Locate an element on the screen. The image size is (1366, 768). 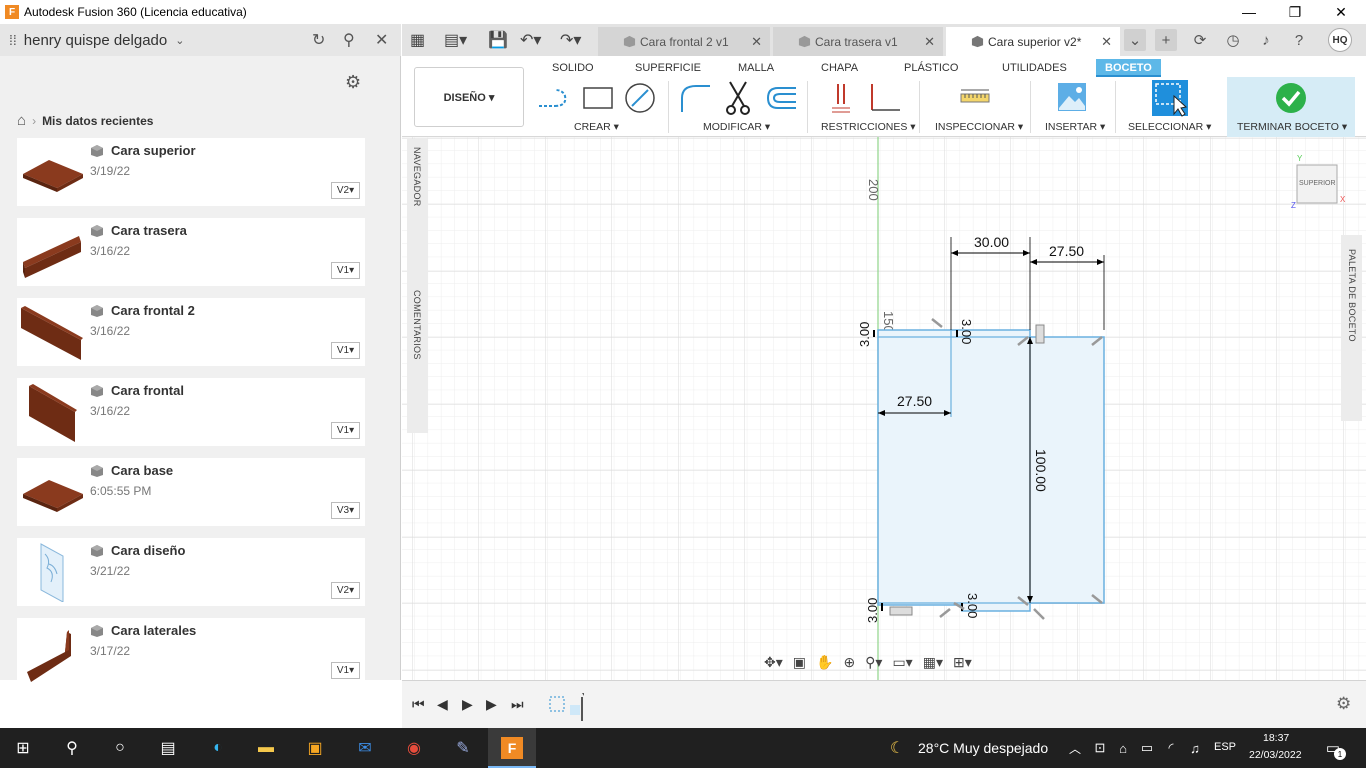
chevron-down-icon: ⌄ is located at coordinates (179, 40).